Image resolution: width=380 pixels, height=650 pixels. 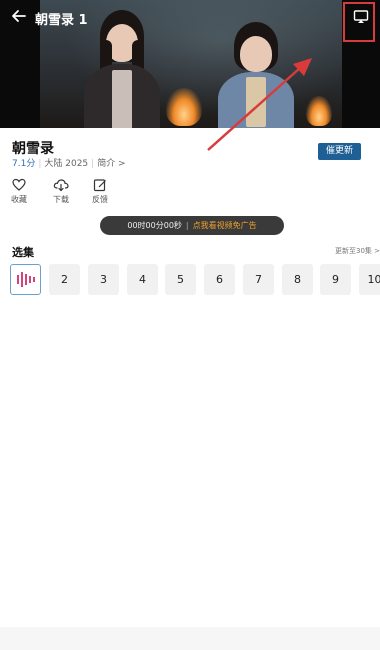 I want to click on feedback-label: 反馈, so click(x=100, y=199).